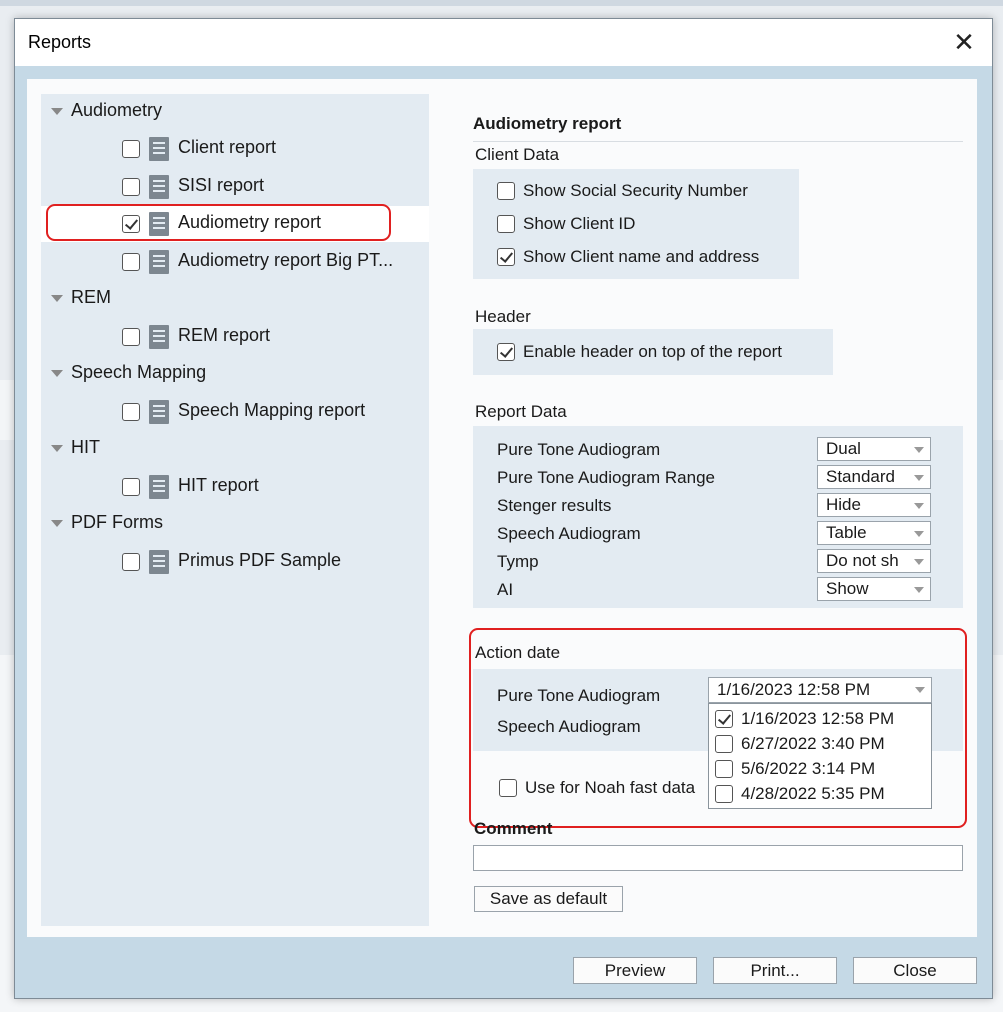  I want to click on header-group: Enable header on top of the report, so click(653, 352).